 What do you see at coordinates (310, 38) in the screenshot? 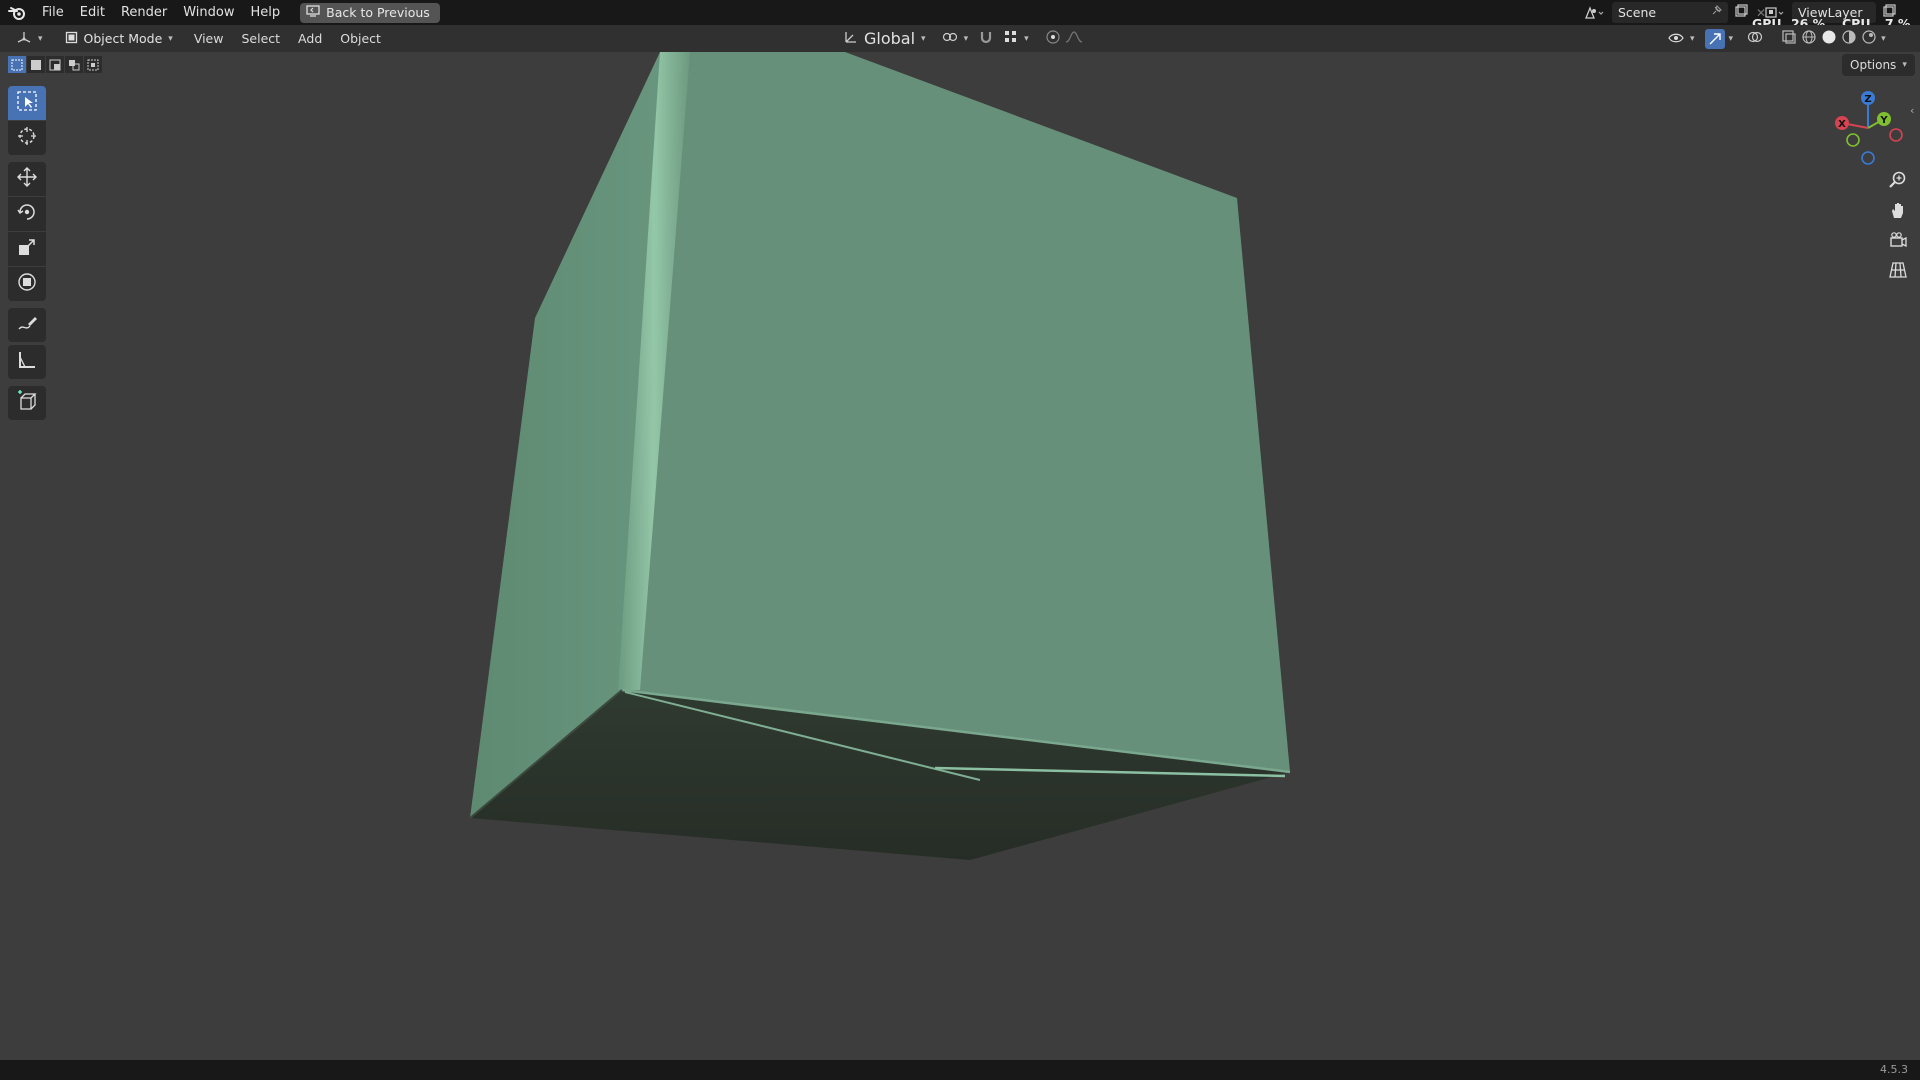
I see `menu-add: Add` at bounding box center [310, 38].